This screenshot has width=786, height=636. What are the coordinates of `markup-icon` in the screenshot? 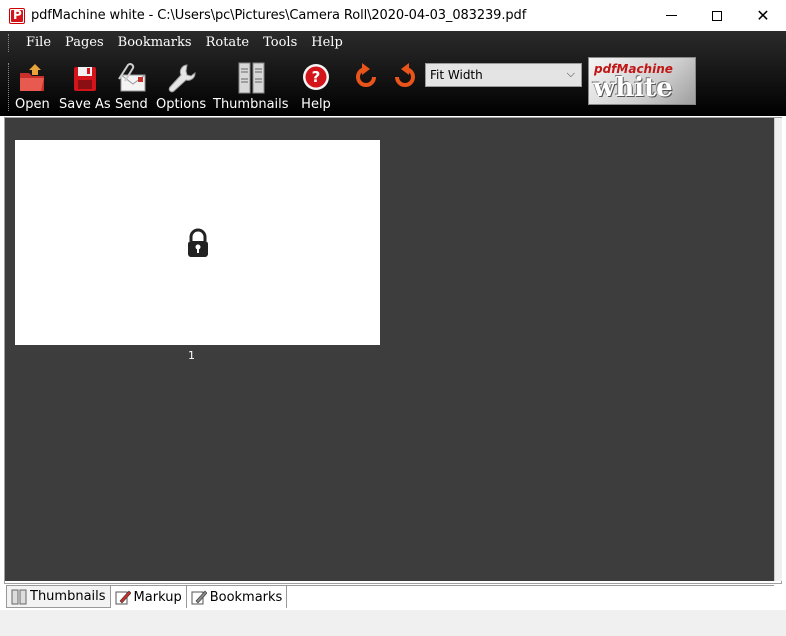 It's located at (123, 597).